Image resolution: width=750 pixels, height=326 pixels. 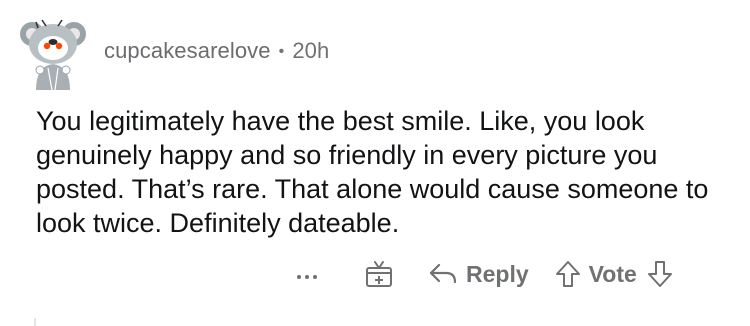 I want to click on comment-meta: cupcakesarelove • 20h, so click(x=216, y=51).